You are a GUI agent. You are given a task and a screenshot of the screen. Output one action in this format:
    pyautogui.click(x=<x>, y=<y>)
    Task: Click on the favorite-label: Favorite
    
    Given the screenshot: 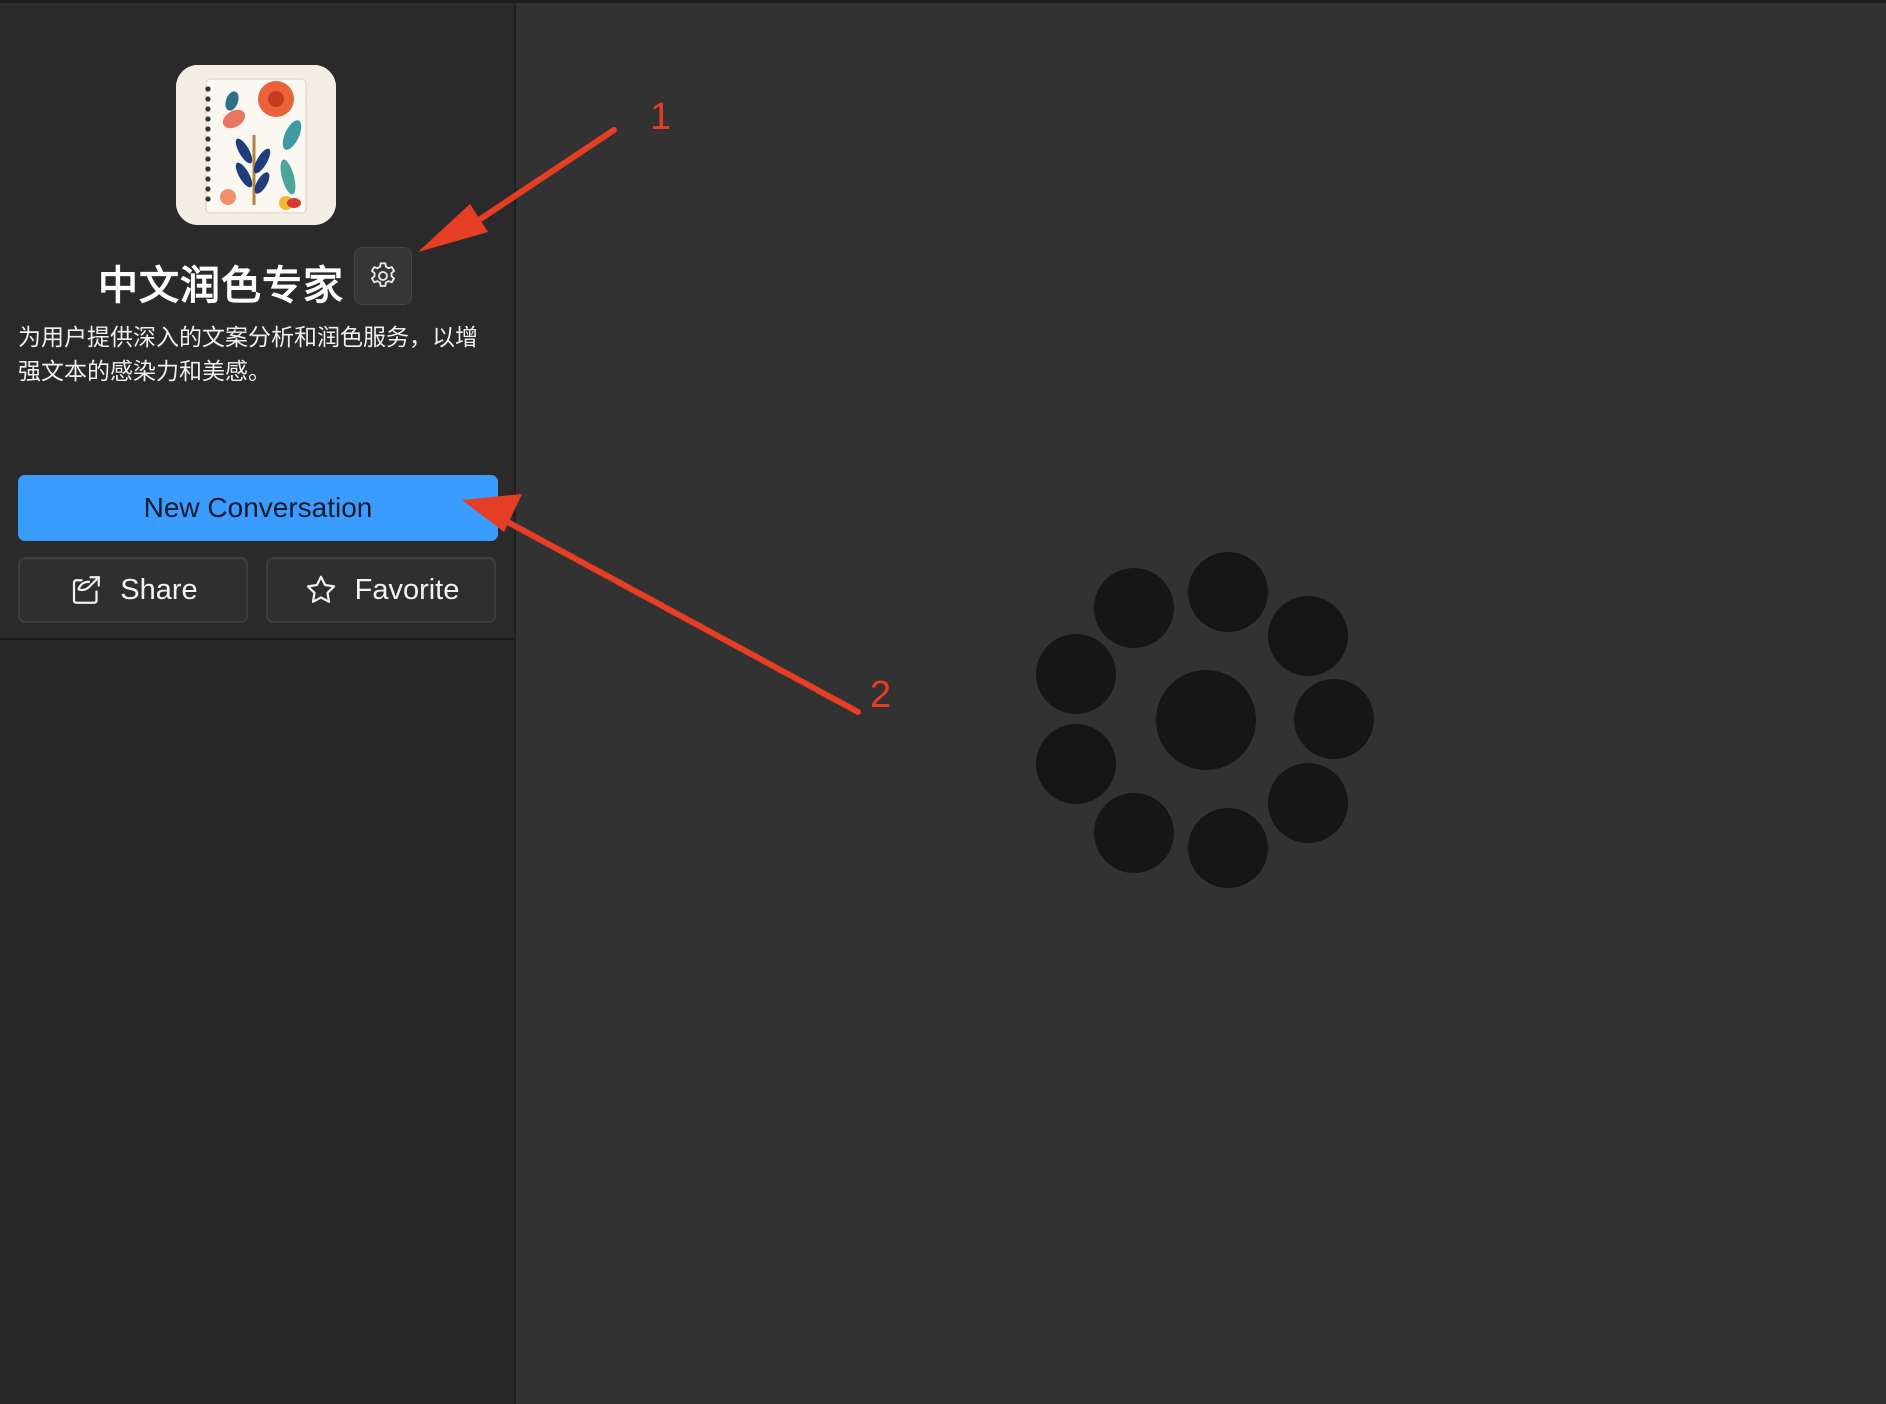 What is the action you would take?
    pyautogui.click(x=407, y=589)
    